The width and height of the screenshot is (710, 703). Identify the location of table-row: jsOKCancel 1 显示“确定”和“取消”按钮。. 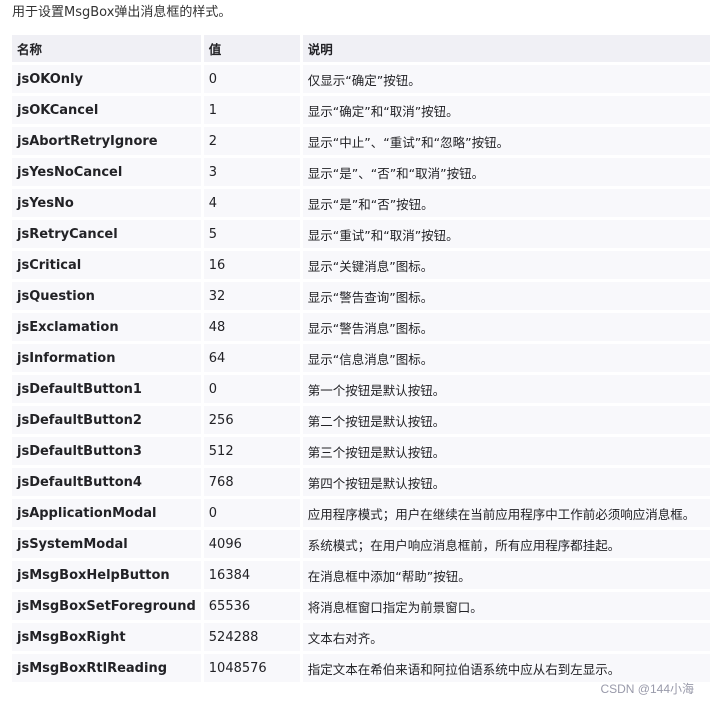
(361, 108).